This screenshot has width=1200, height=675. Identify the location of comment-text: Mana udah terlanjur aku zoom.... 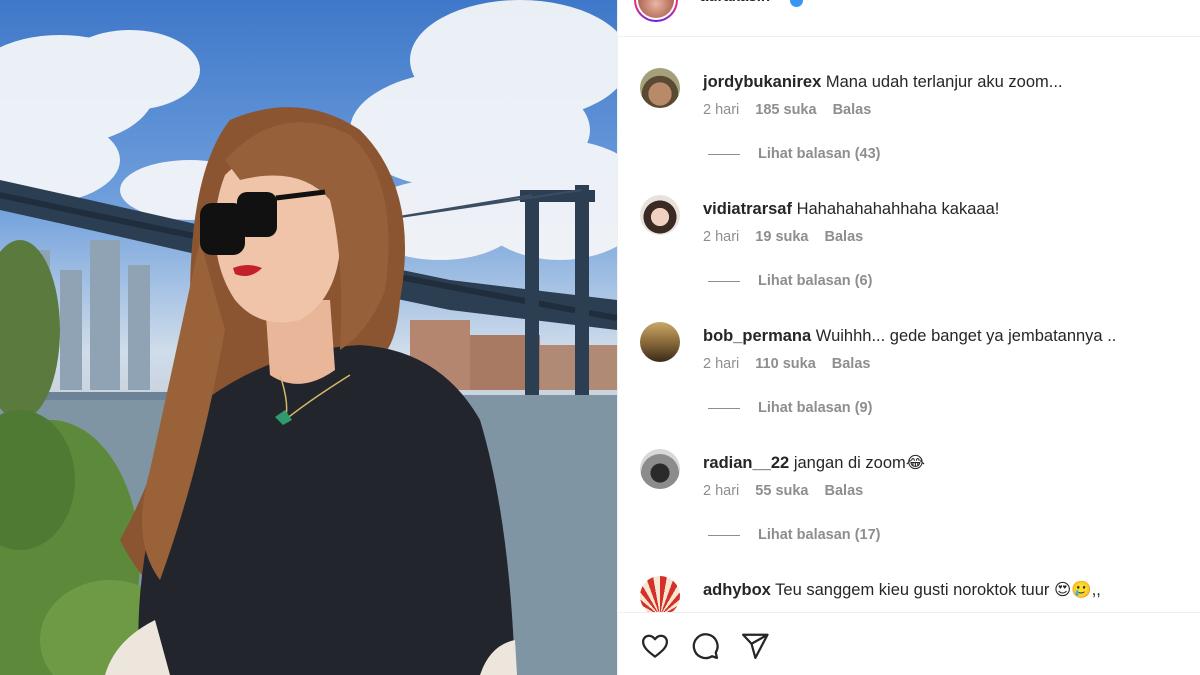
(944, 82).